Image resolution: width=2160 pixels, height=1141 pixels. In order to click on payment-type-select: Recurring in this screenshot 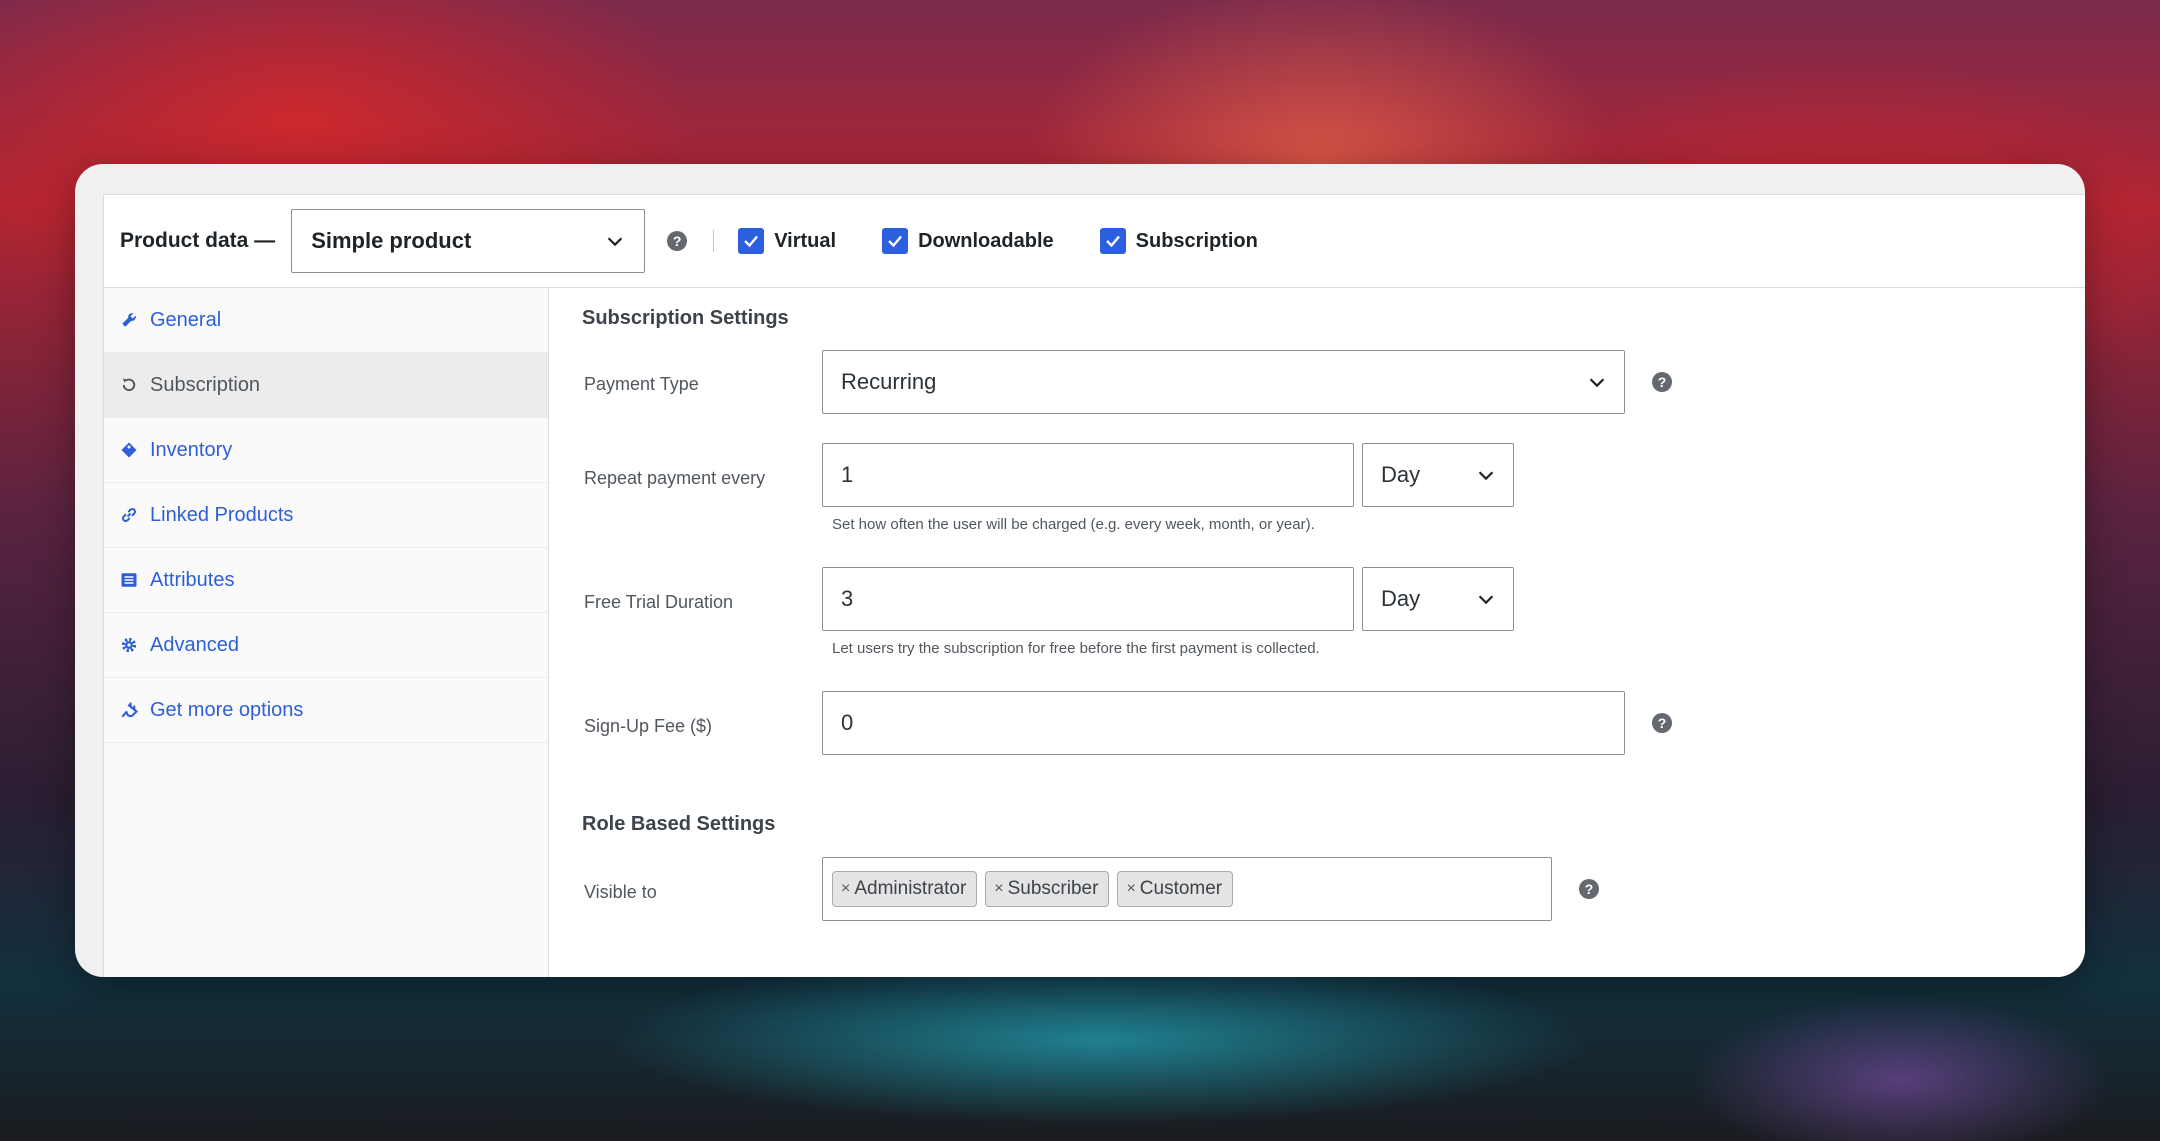, I will do `click(1223, 382)`.